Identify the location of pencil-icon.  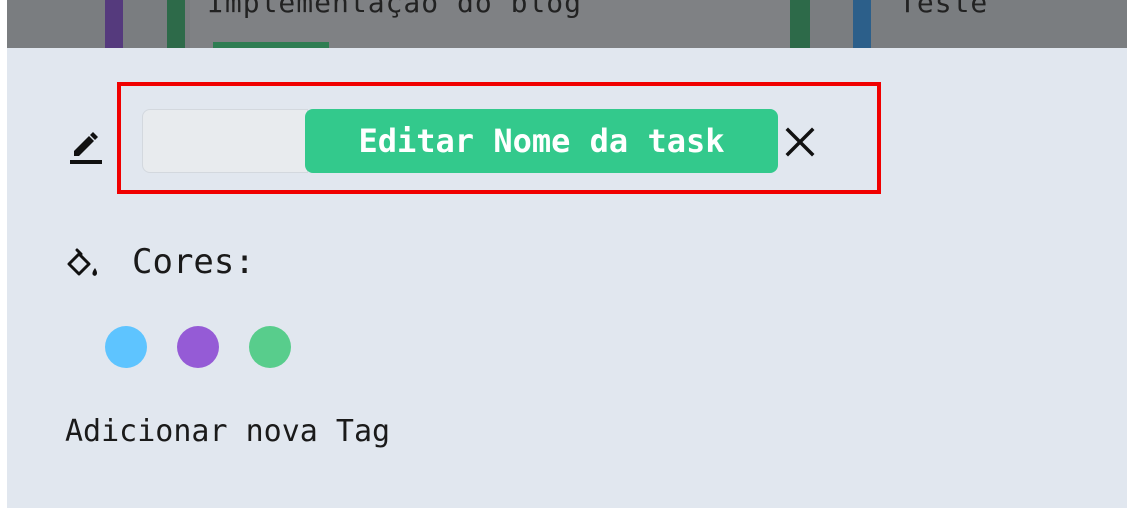
(86, 148).